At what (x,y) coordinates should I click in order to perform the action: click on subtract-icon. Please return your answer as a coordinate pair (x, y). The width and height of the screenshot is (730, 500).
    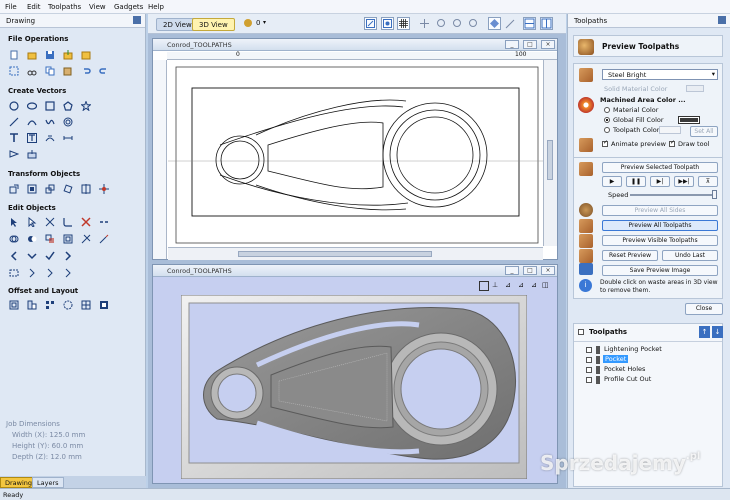
    Looking at the image, I should click on (32, 239).